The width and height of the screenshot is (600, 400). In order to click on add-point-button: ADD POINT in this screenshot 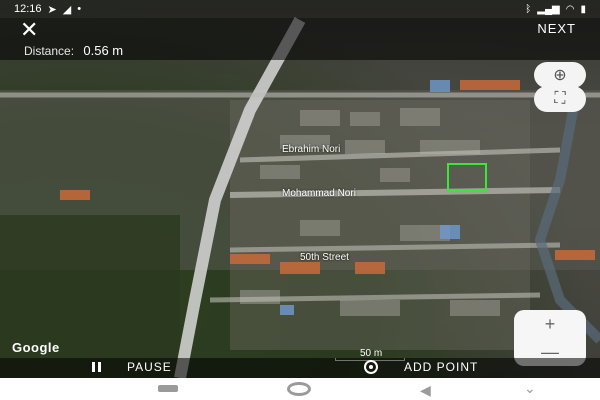, I will do `click(421, 367)`.